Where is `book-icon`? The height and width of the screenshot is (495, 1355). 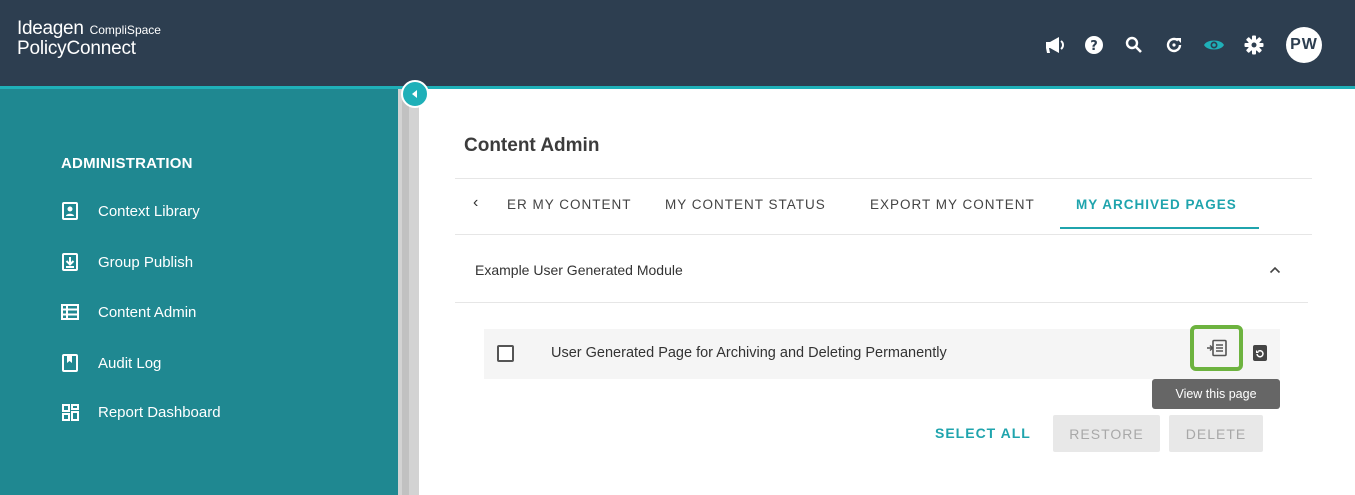
book-icon is located at coordinates (70, 363).